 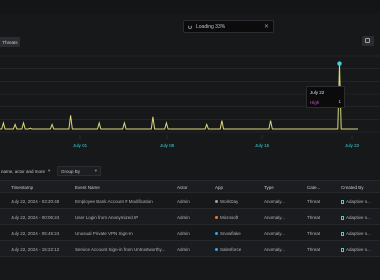 I want to click on cell-app: Salesforce, so click(x=228, y=249).